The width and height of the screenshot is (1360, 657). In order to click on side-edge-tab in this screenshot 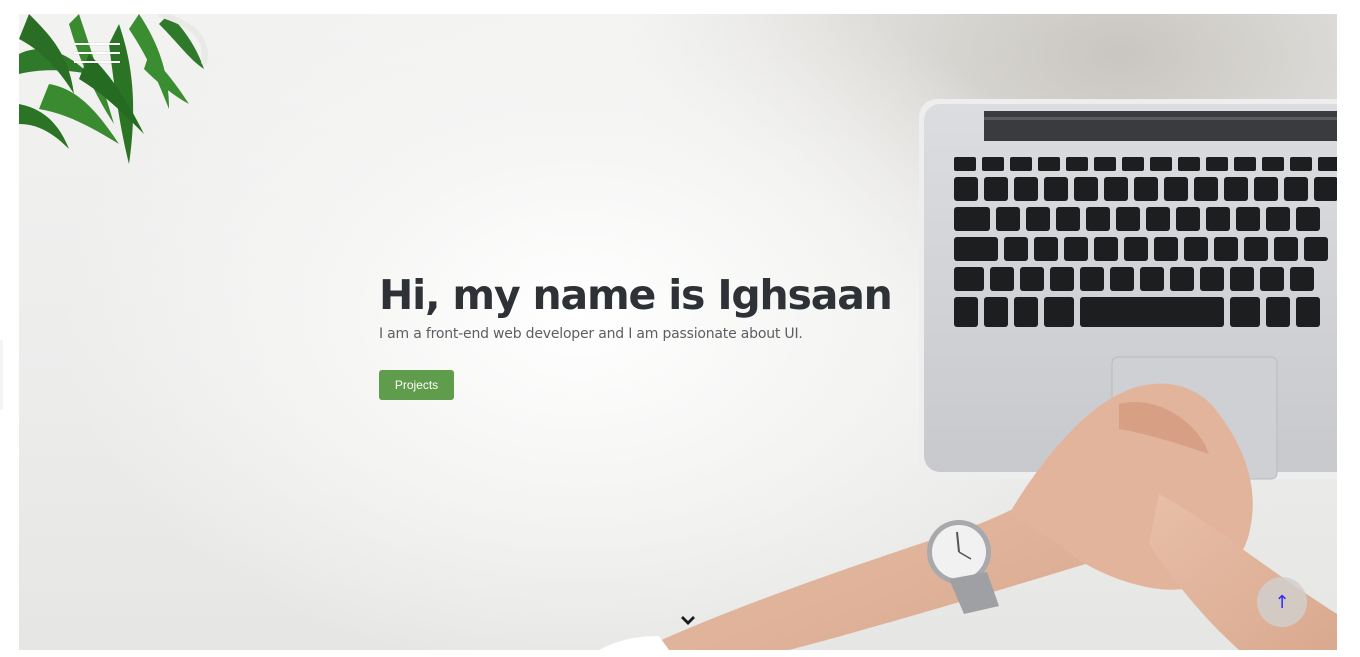, I will do `click(1, 375)`.